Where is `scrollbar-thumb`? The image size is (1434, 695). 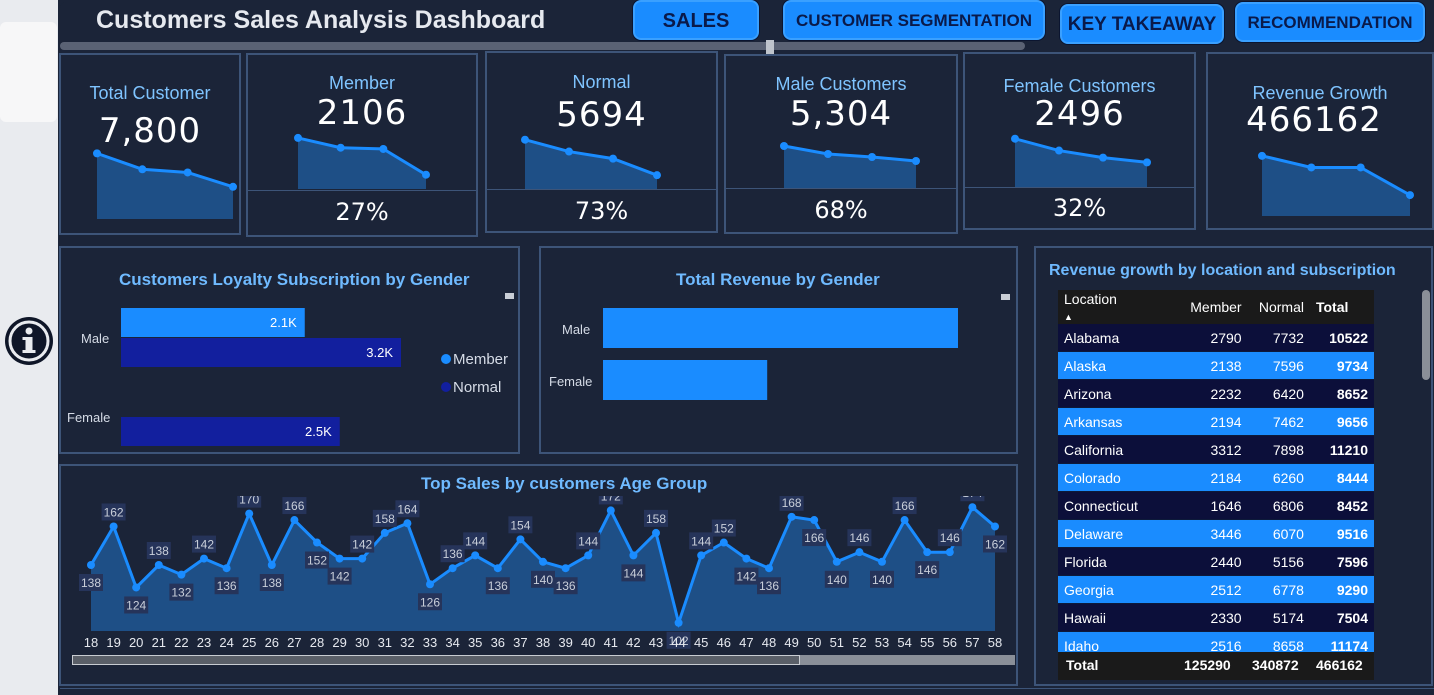
scrollbar-thumb is located at coordinates (436, 660).